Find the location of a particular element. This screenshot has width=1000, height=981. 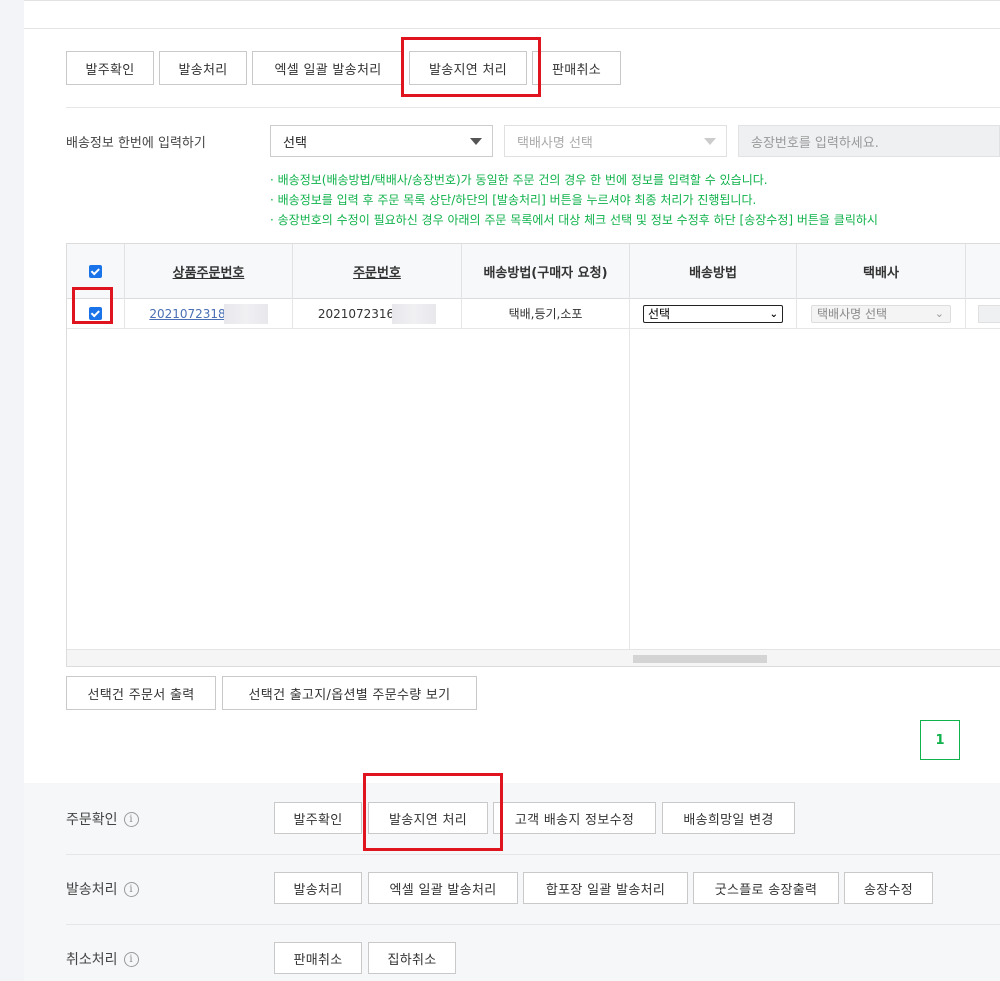

row-method-select: 선택 ⌄ is located at coordinates (713, 313).